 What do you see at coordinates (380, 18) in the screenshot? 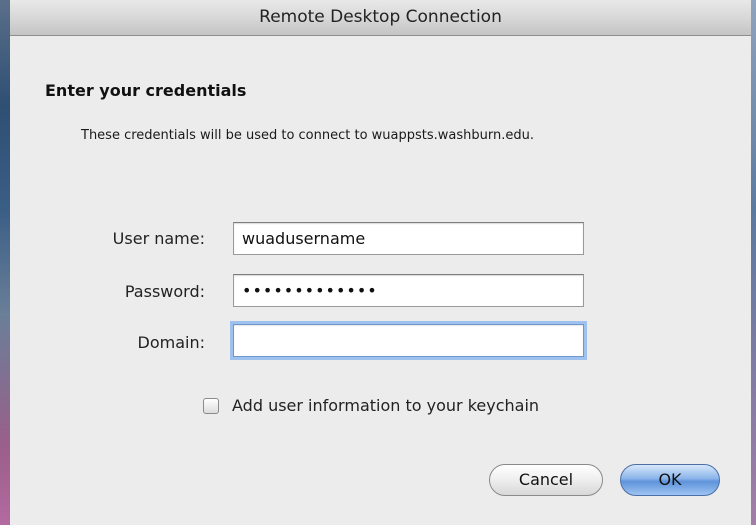
I see `window-title: Remote Desktop Connection` at bounding box center [380, 18].